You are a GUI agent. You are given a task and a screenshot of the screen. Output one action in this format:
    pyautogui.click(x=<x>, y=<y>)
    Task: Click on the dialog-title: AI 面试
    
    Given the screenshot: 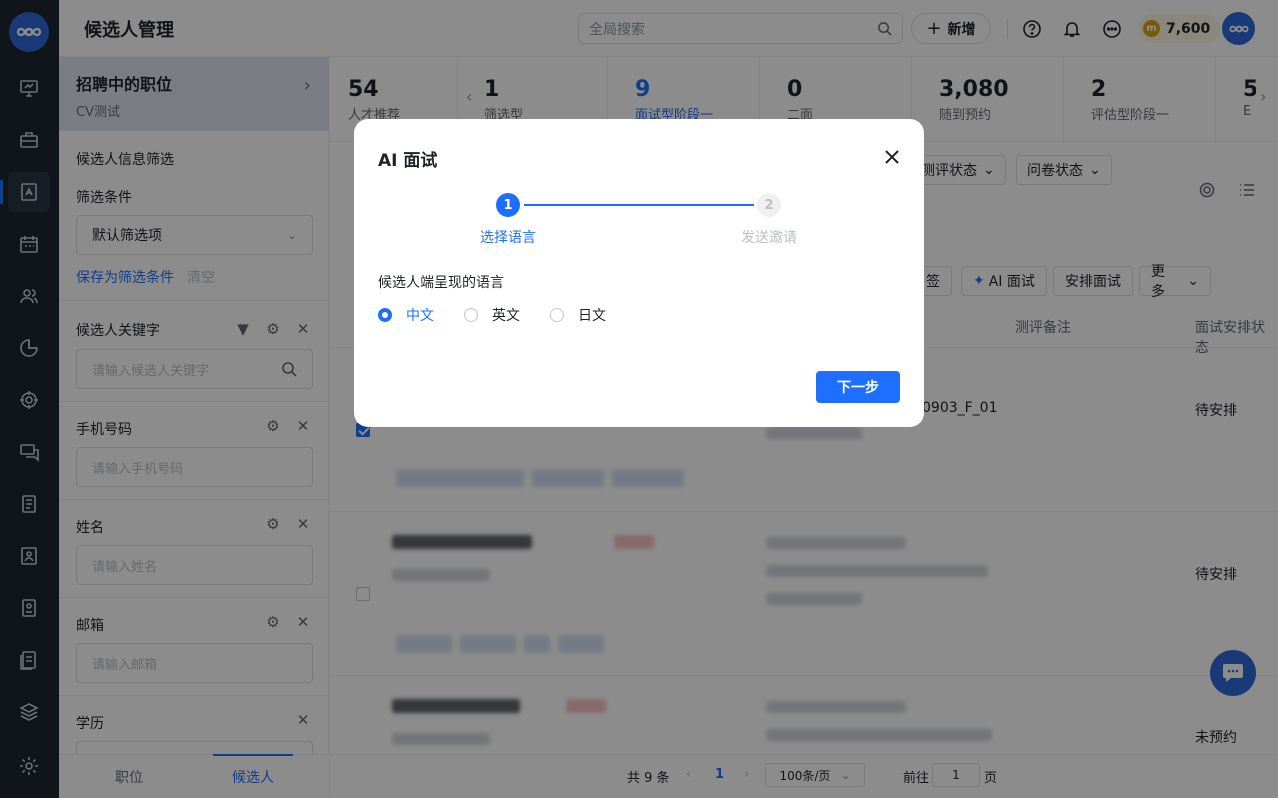 What is the action you would take?
    pyautogui.click(x=408, y=161)
    